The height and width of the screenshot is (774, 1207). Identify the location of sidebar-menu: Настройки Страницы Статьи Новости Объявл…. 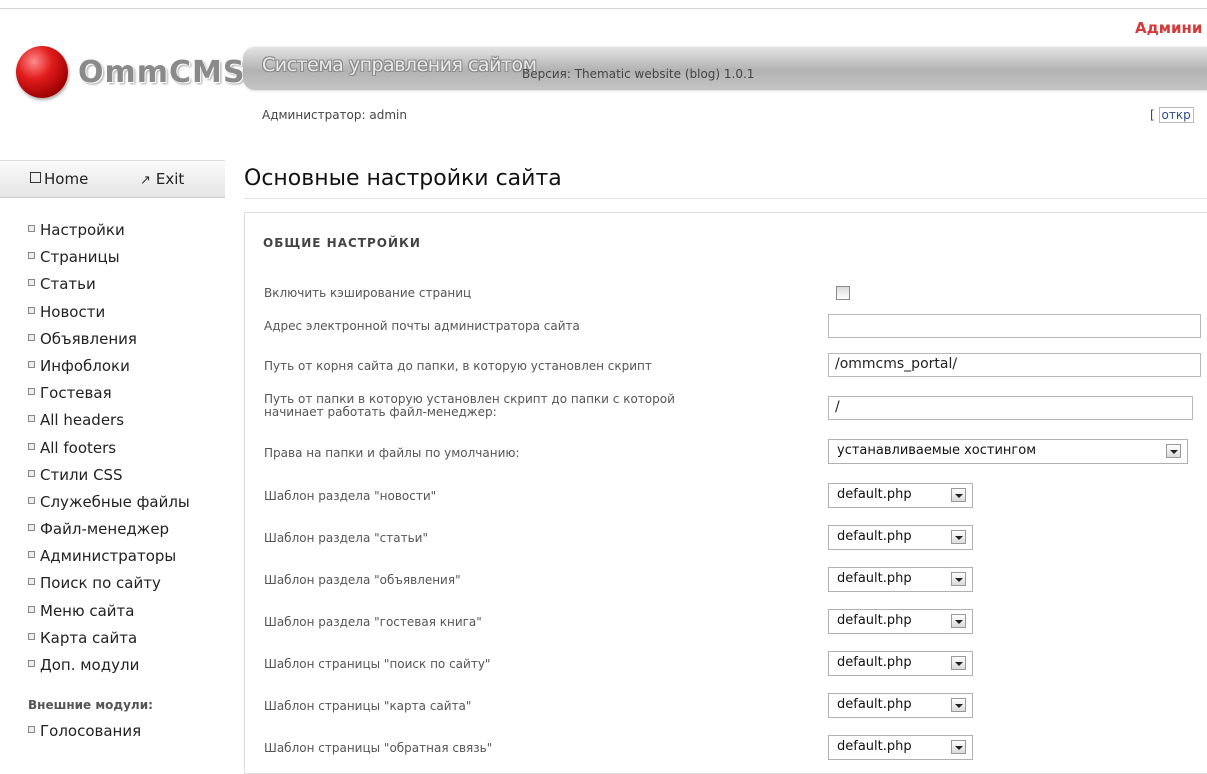
(128, 451).